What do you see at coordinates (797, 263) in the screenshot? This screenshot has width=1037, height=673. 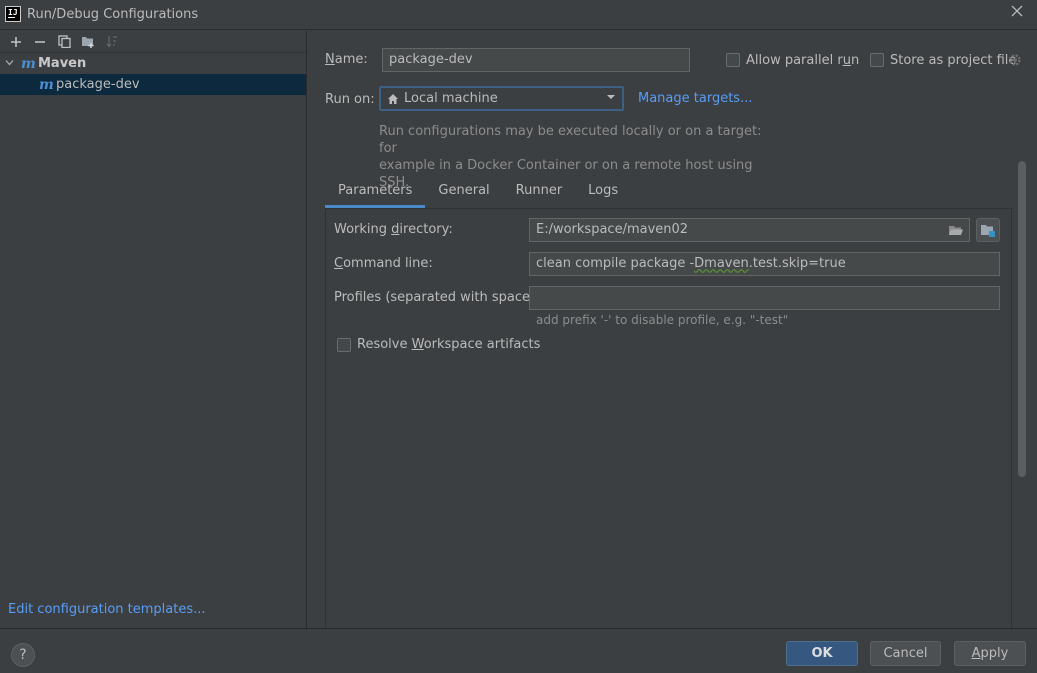 I see `command-line-value-b: .test.skip=true` at bounding box center [797, 263].